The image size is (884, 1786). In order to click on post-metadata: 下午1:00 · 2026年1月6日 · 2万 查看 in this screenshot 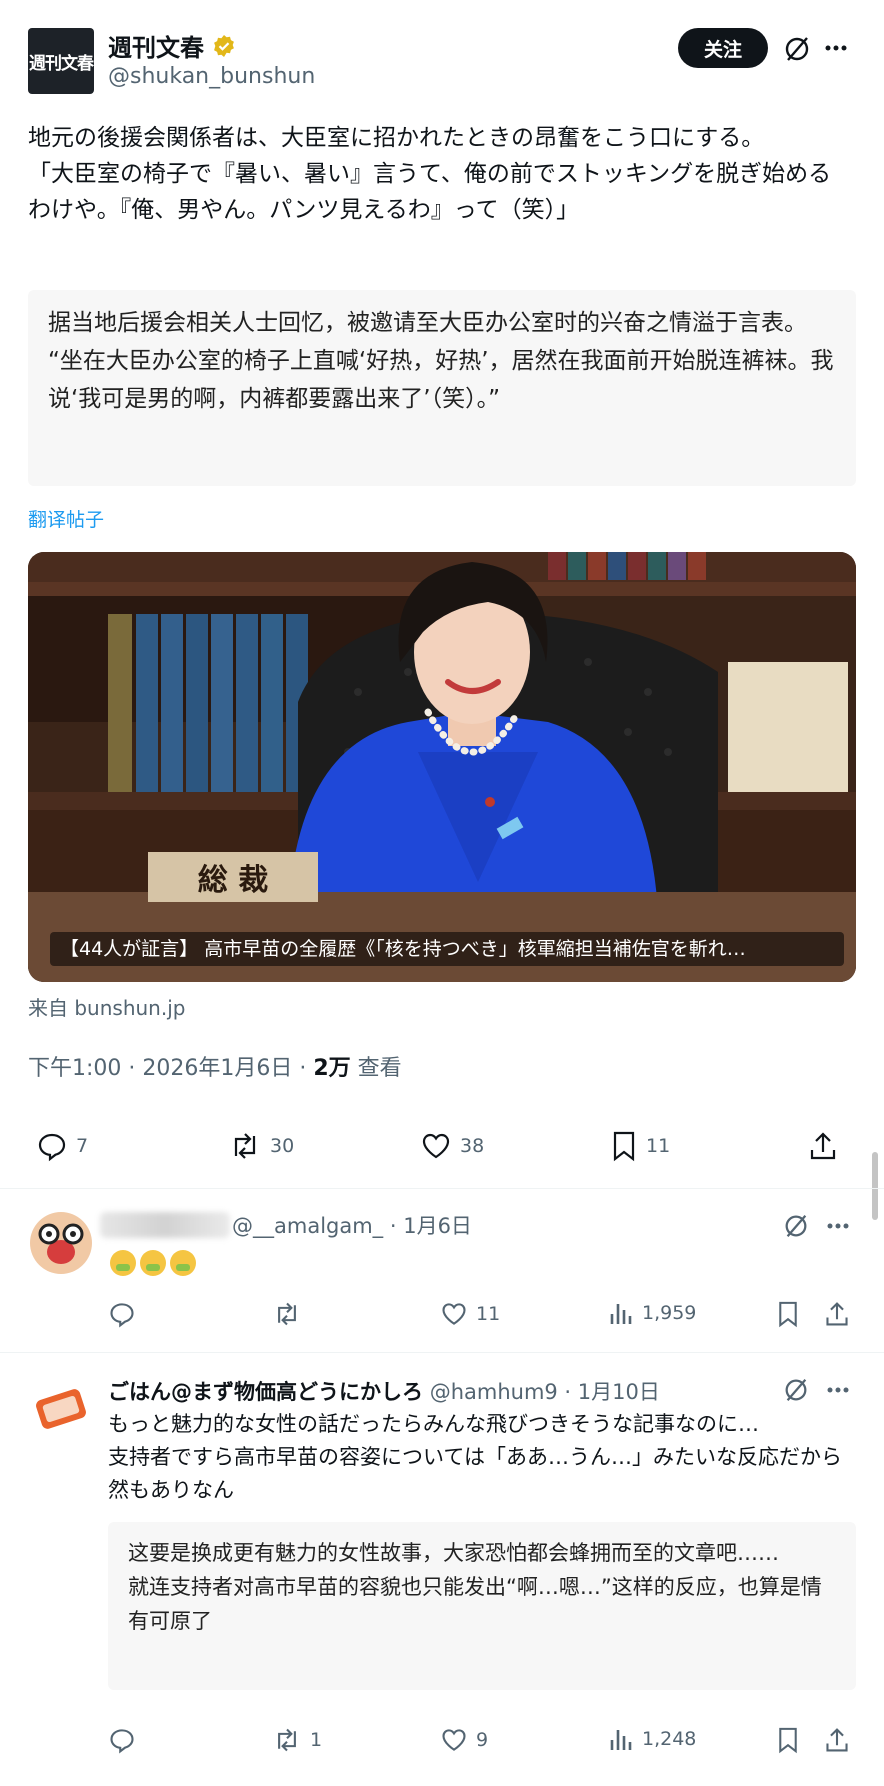, I will do `click(215, 1066)`.